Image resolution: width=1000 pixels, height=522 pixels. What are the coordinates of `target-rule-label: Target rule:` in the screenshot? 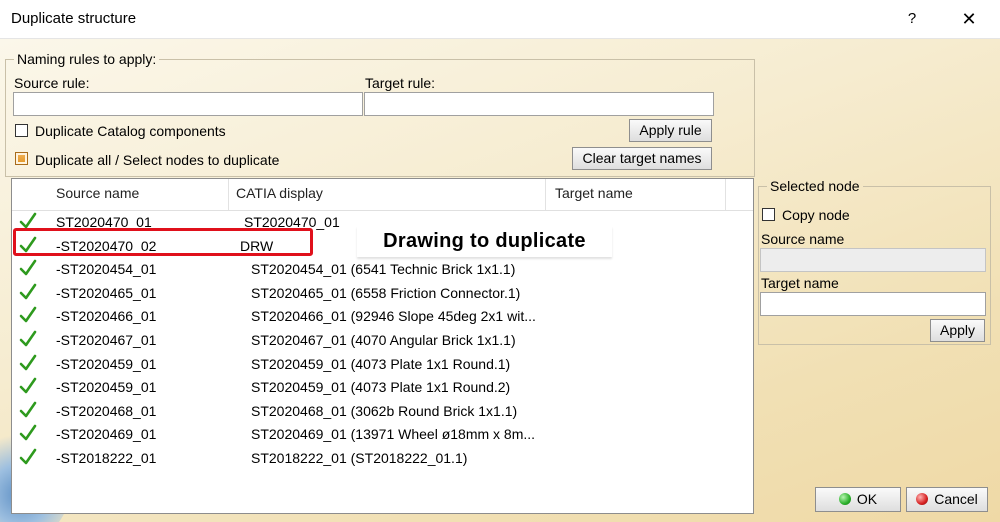 It's located at (400, 83).